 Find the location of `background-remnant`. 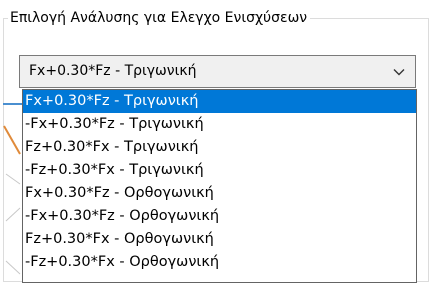

background-remnant is located at coordinates (12, 189).